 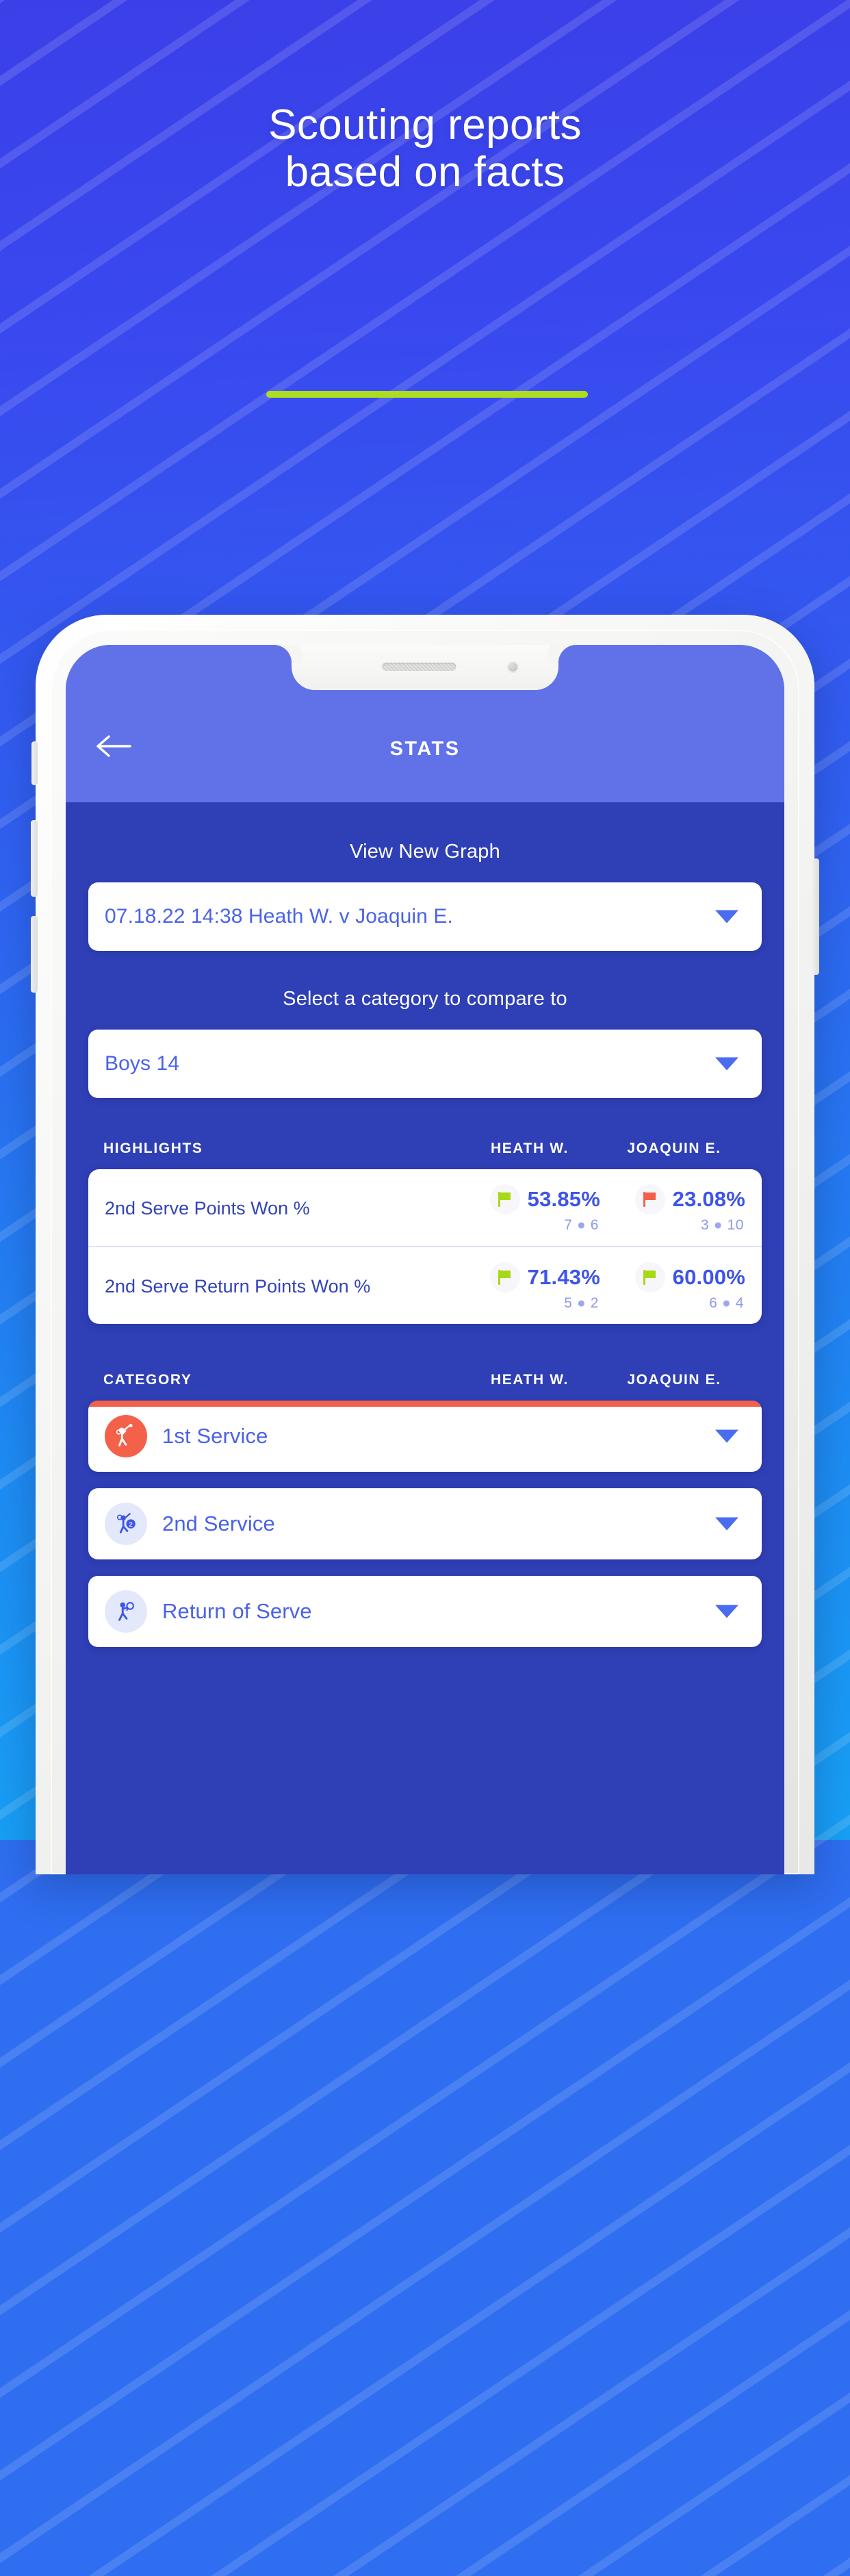 What do you see at coordinates (425, 125) in the screenshot?
I see `headline-line-1: Scouting reports` at bounding box center [425, 125].